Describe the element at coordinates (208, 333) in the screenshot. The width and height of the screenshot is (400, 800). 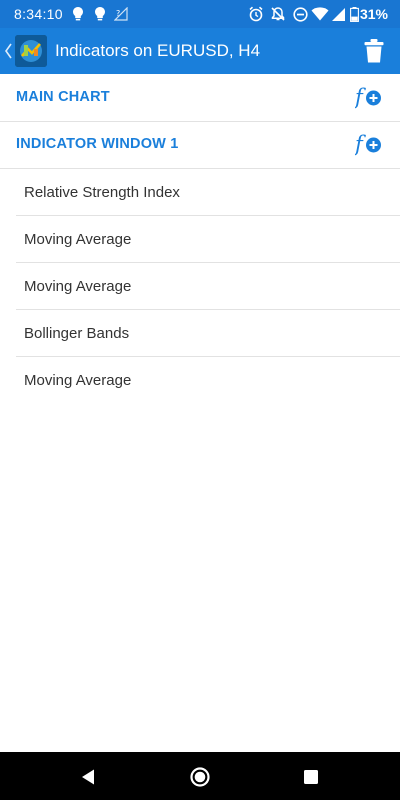
I see `indicator-item: Bollinger Bands` at that location.